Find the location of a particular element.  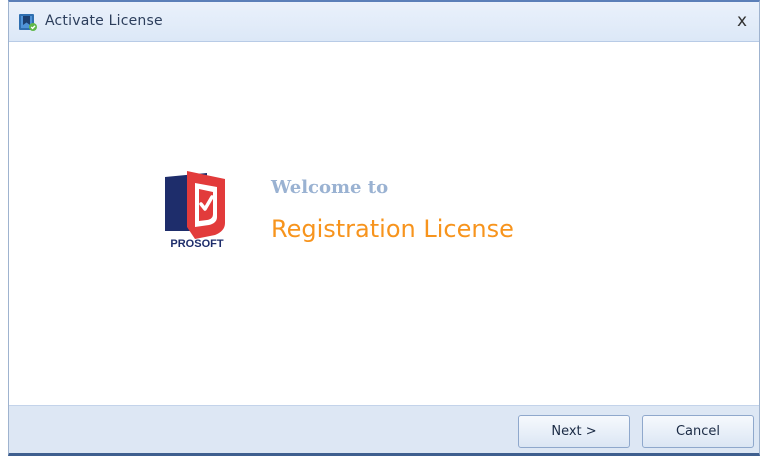

close-icon: x is located at coordinates (742, 21).